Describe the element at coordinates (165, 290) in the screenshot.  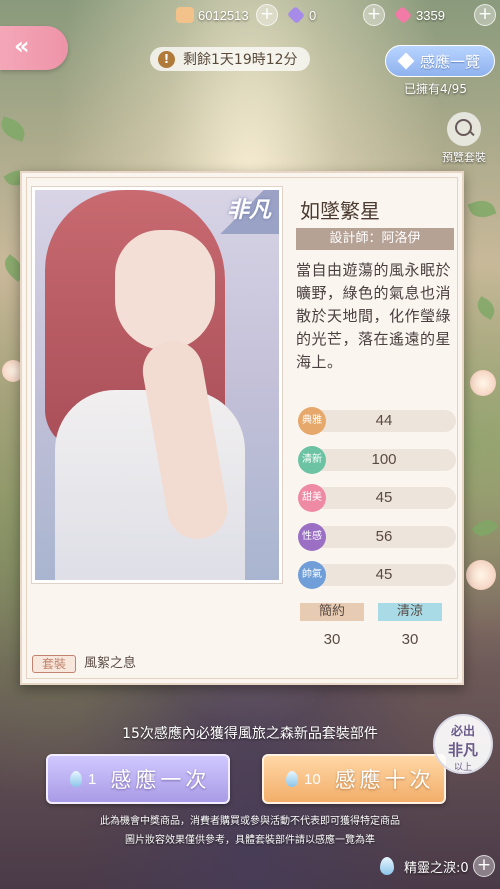
I see `portrait-face` at that location.